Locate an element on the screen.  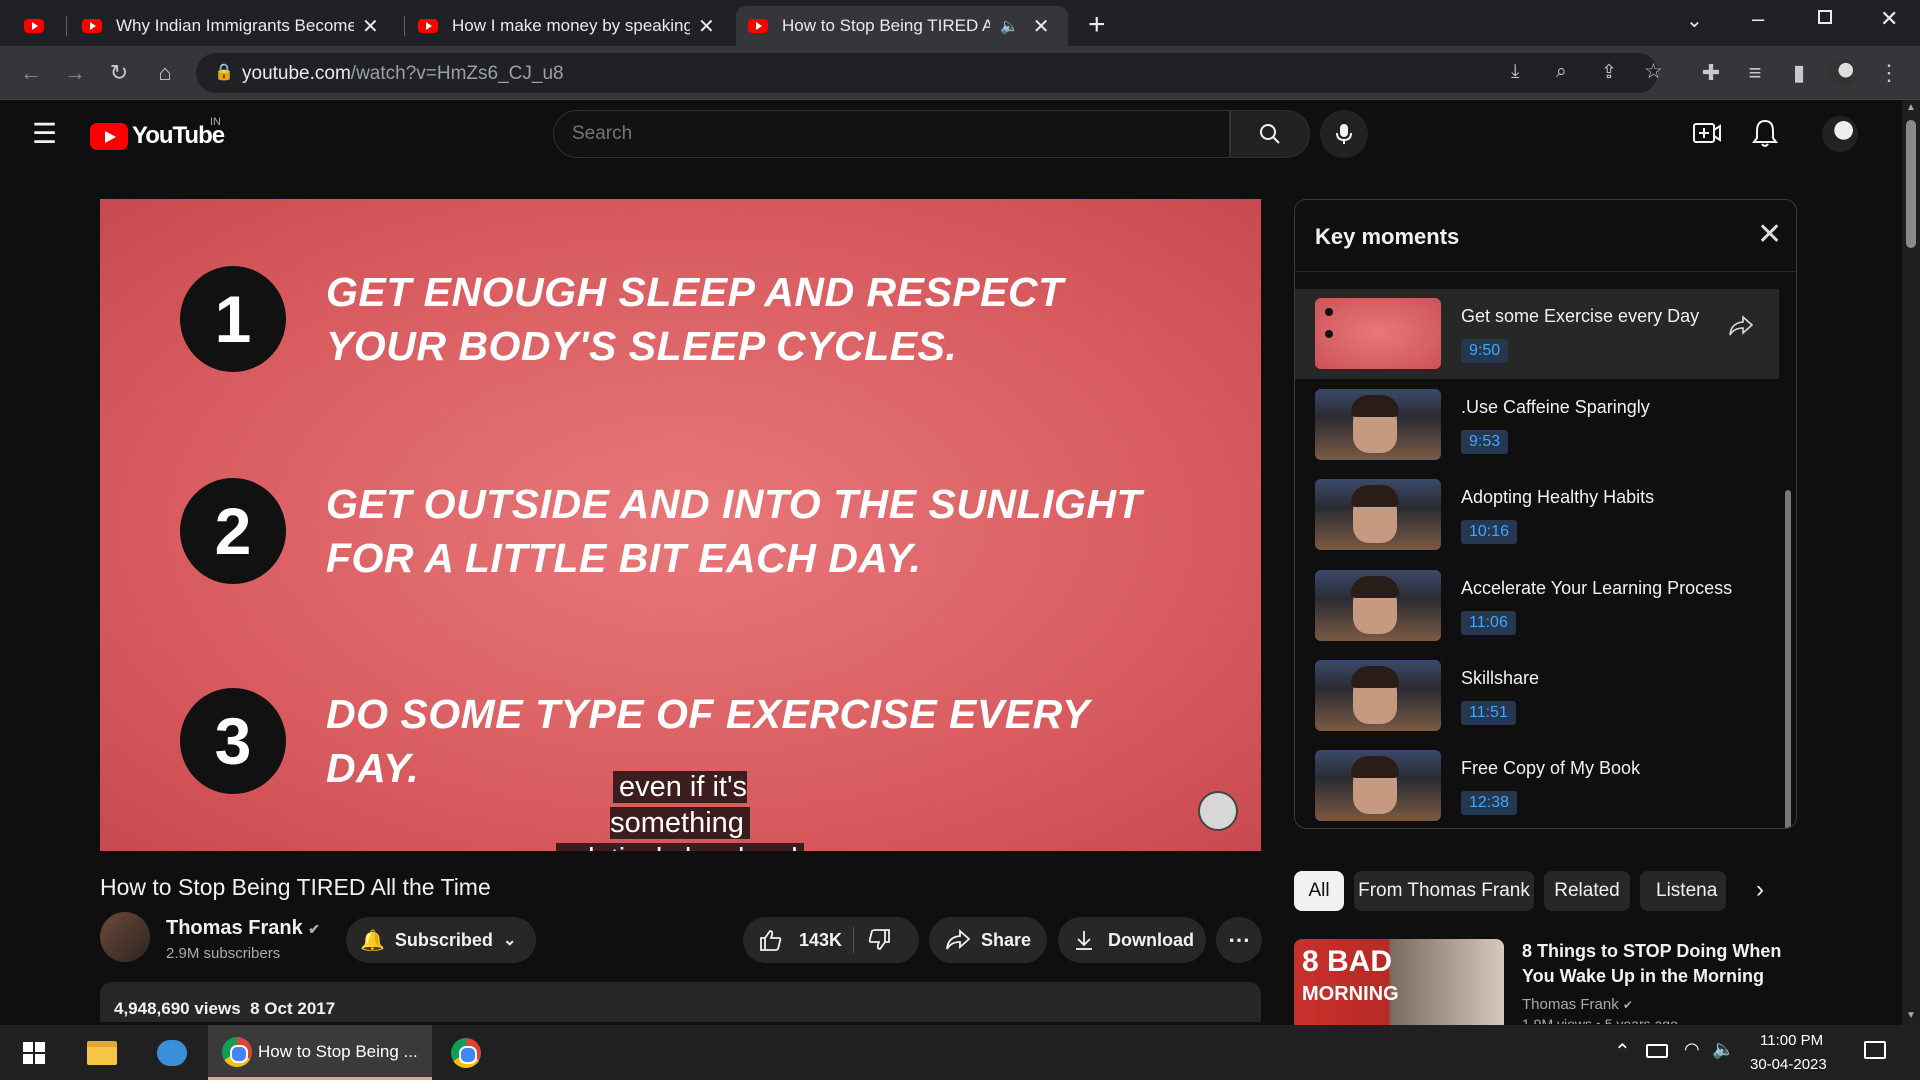
notifications-bell-icon is located at coordinates (1765, 135).